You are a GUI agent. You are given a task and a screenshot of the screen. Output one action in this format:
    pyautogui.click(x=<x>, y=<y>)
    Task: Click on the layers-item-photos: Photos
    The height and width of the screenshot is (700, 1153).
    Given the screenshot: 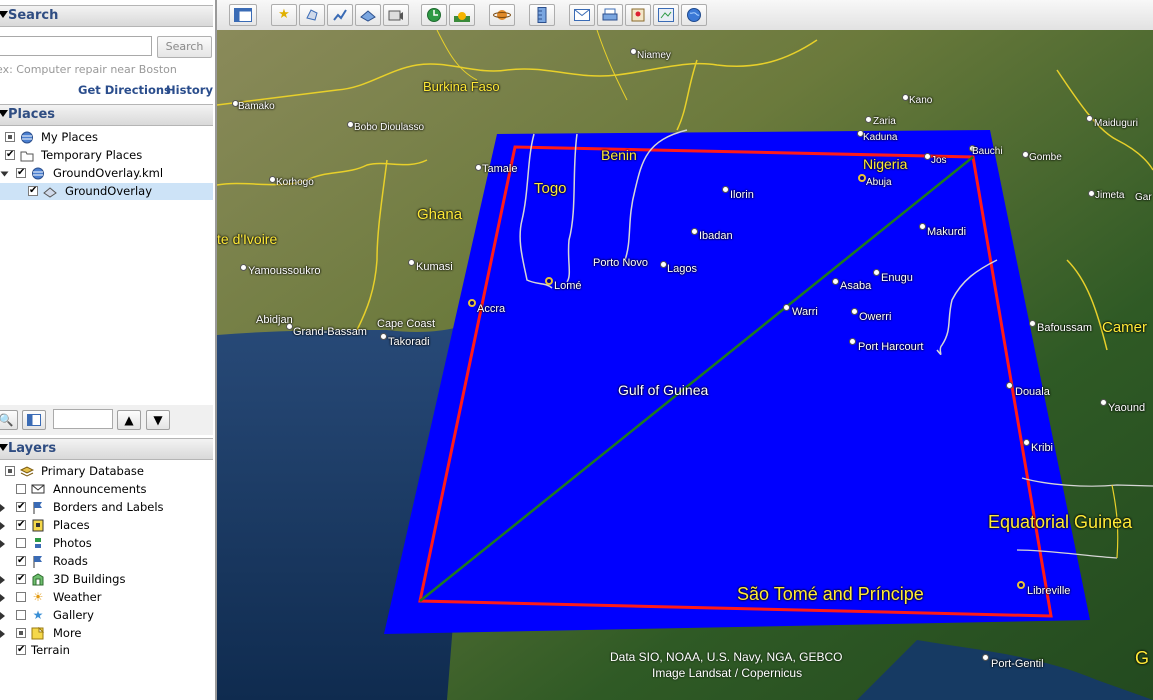 What is the action you would take?
    pyautogui.click(x=106, y=543)
    